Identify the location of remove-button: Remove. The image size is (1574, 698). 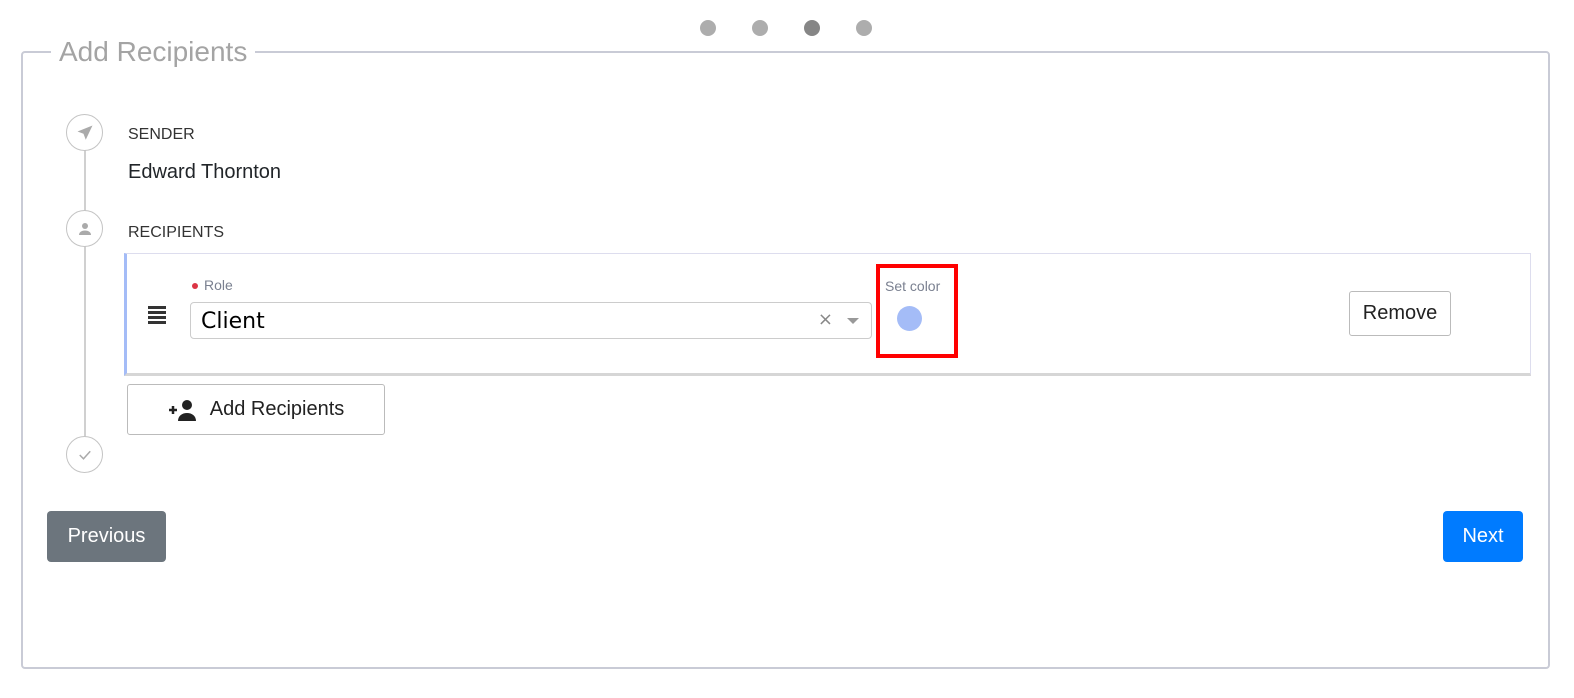
(1400, 313).